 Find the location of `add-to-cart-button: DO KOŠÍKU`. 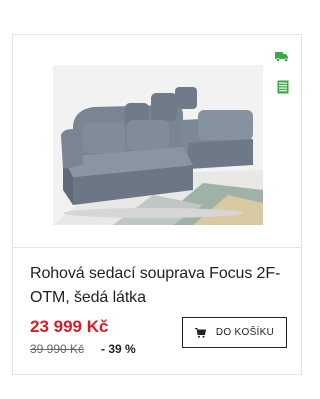

add-to-cart-button: DO KOŠÍKU is located at coordinates (234, 332).